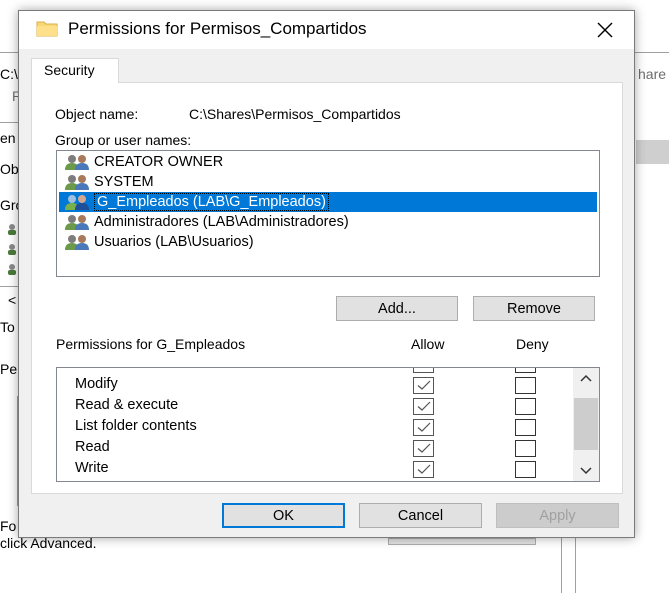 This screenshot has width=669, height=593. What do you see at coordinates (420, 515) in the screenshot?
I see `cancel-button: Cancel` at bounding box center [420, 515].